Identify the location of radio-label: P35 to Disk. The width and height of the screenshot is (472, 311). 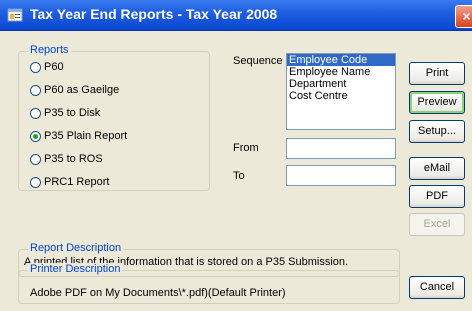
(72, 113).